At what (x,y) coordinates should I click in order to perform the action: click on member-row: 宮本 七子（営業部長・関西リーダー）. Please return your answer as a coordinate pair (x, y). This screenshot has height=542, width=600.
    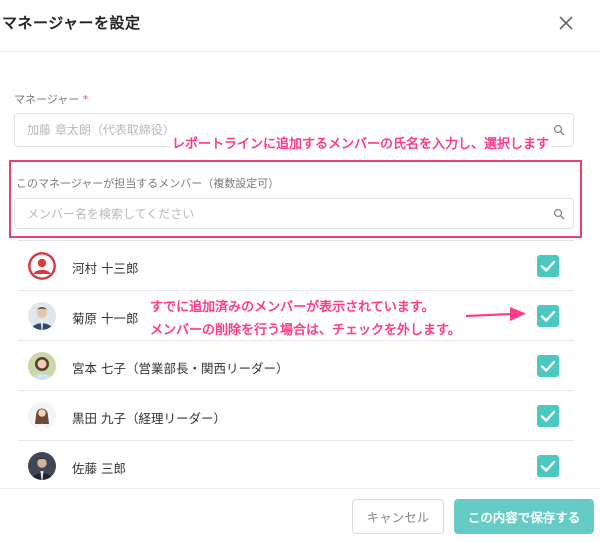
    Looking at the image, I should click on (296, 366).